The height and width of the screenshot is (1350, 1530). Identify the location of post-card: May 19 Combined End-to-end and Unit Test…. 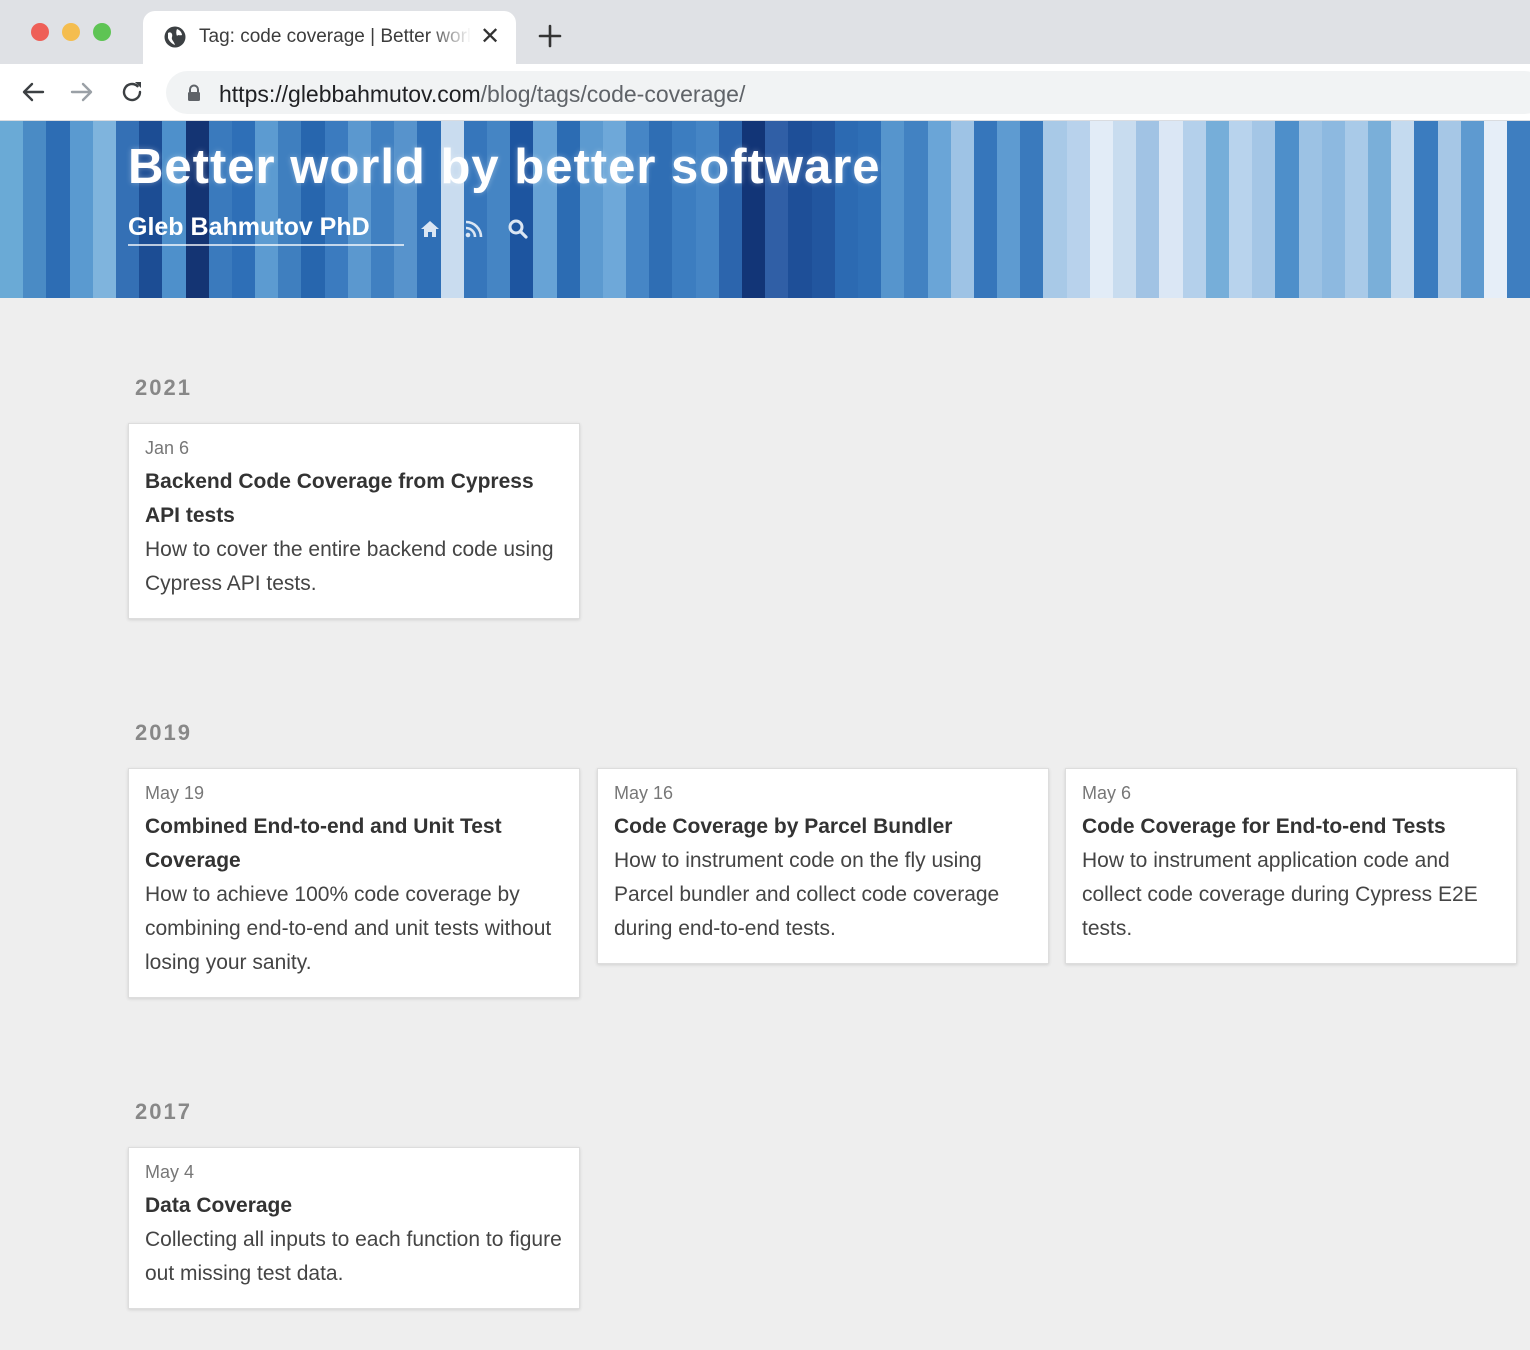
(354, 883).